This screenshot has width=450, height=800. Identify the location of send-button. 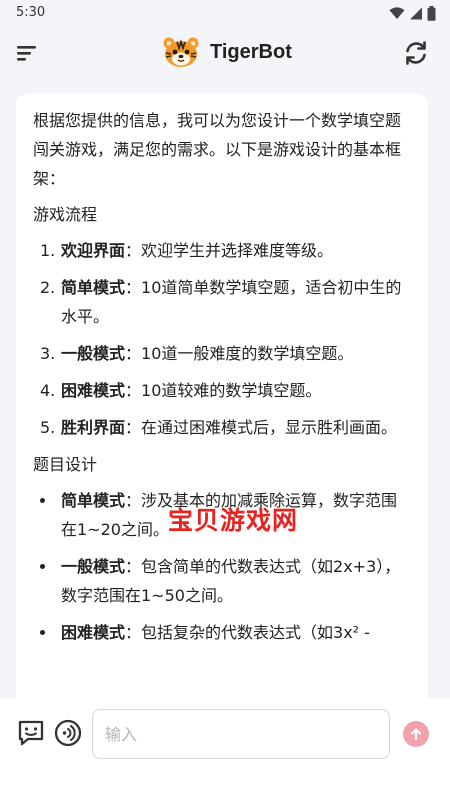
(416, 734).